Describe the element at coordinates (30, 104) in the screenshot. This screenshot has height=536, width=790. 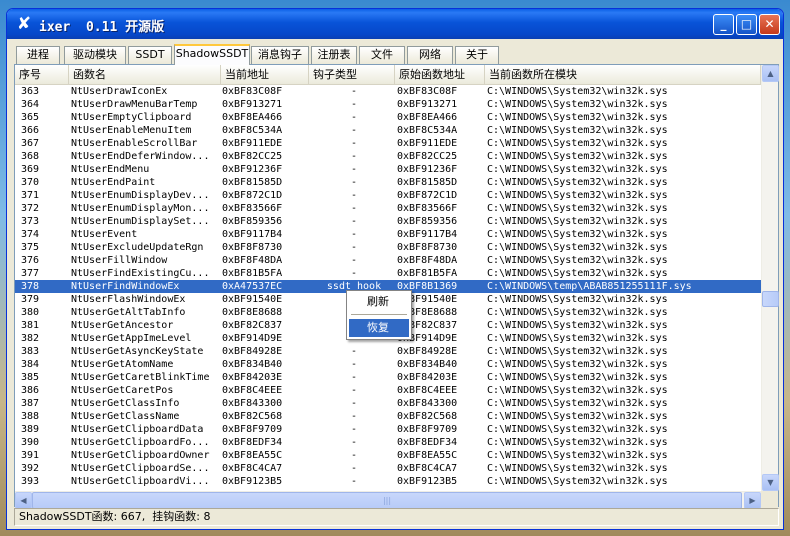
I see `cell-no: 364` at that location.